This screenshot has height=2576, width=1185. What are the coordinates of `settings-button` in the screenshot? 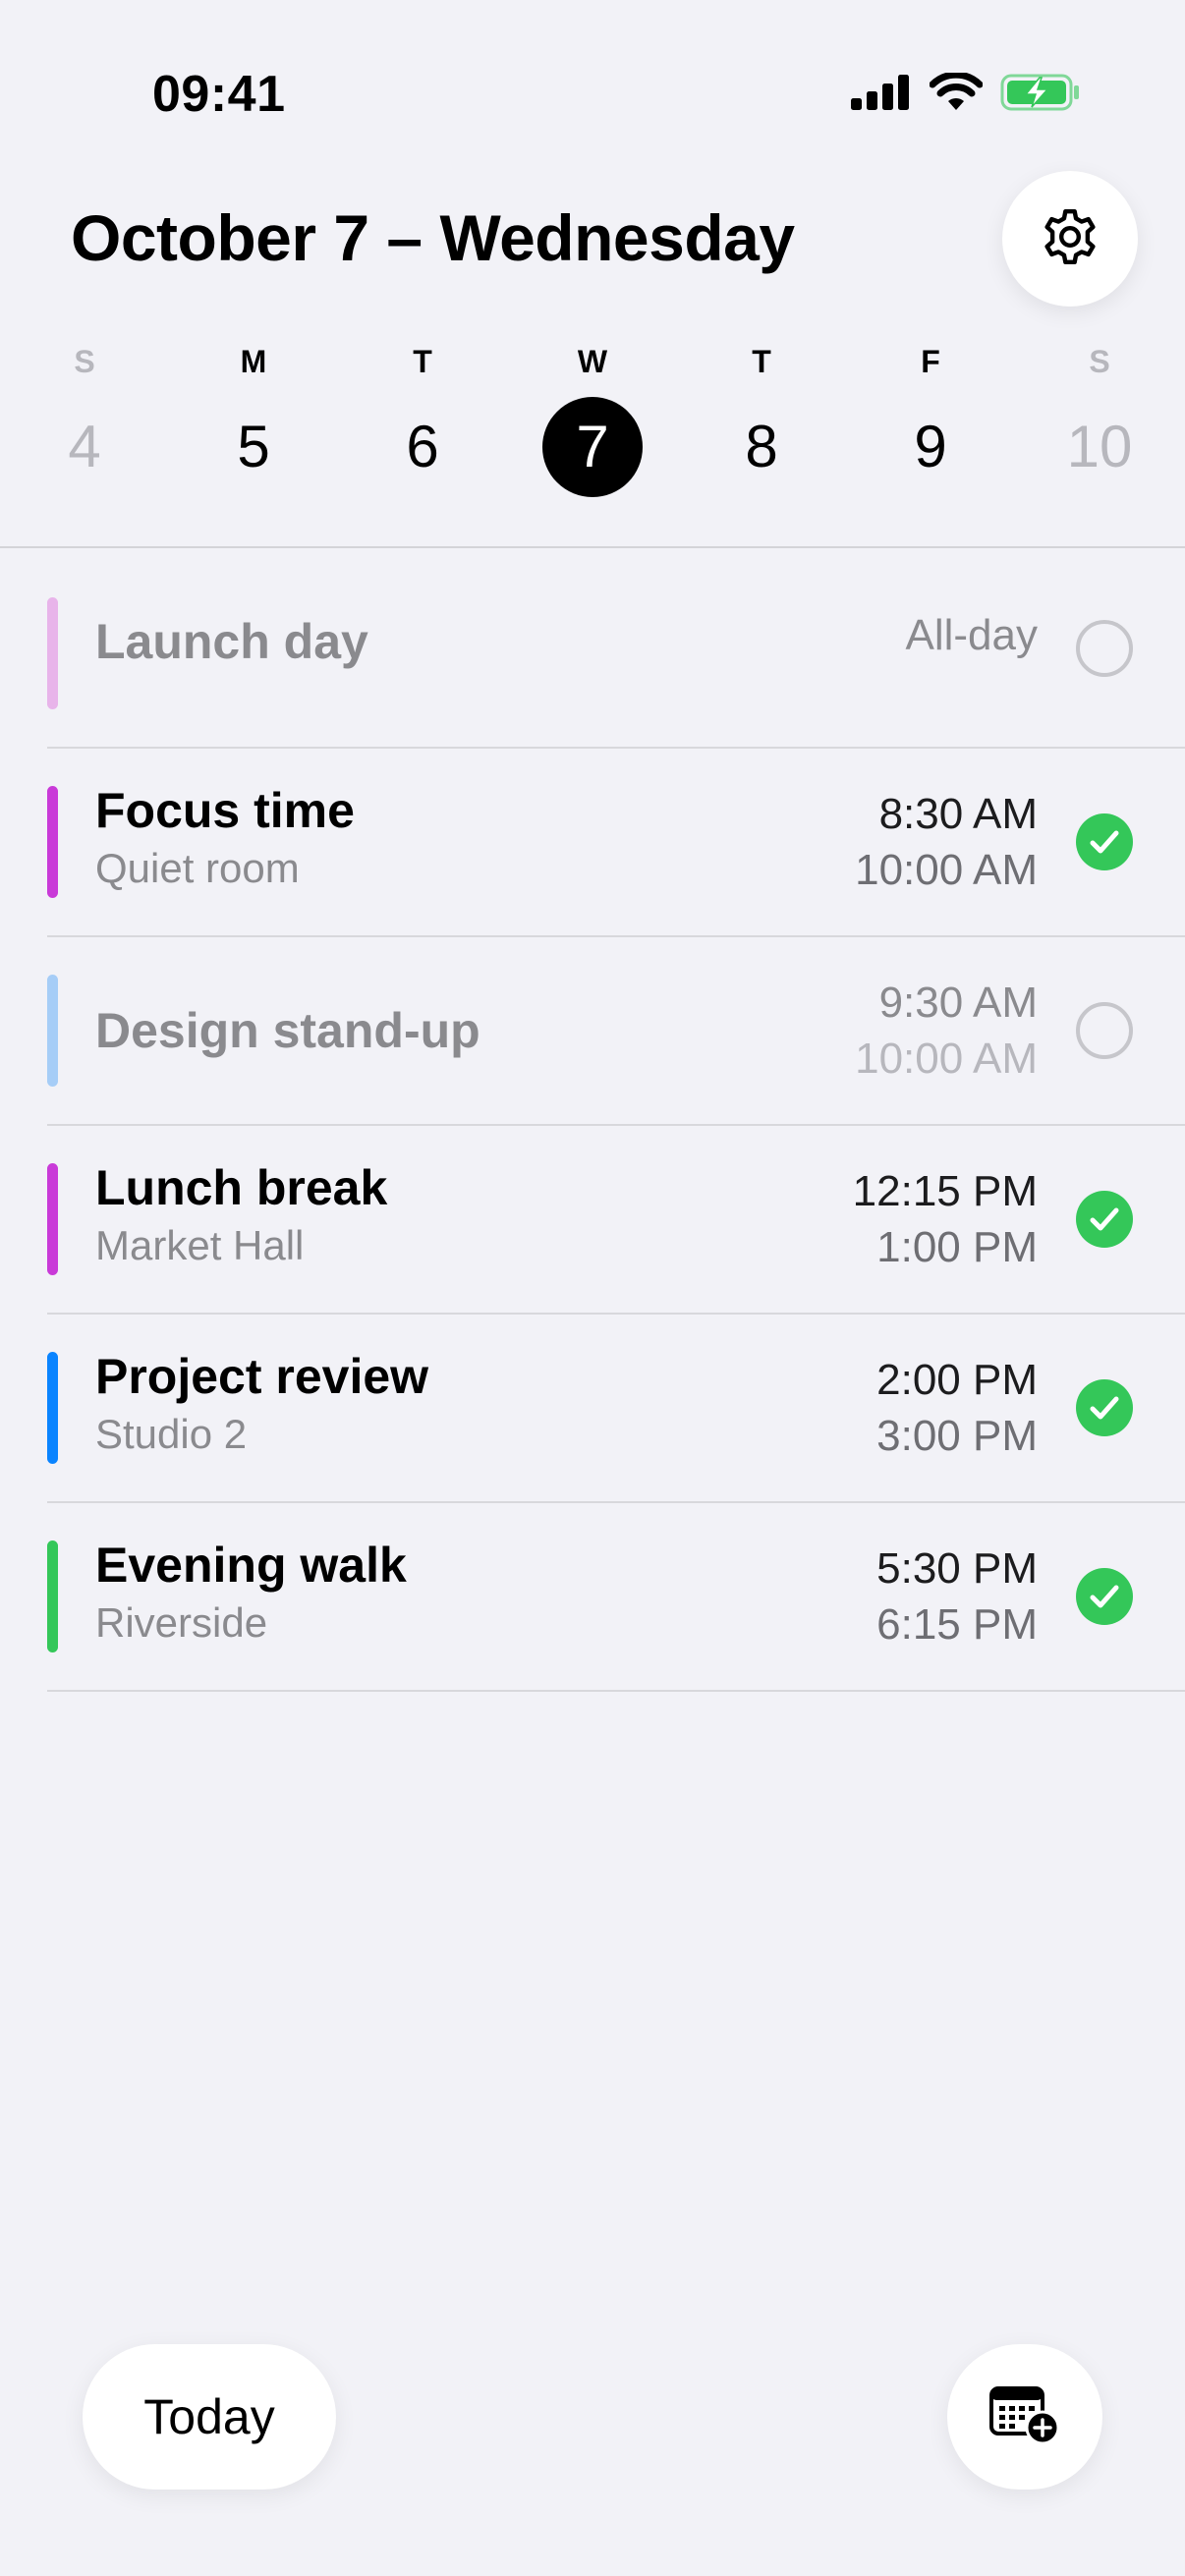 It's located at (1070, 239).